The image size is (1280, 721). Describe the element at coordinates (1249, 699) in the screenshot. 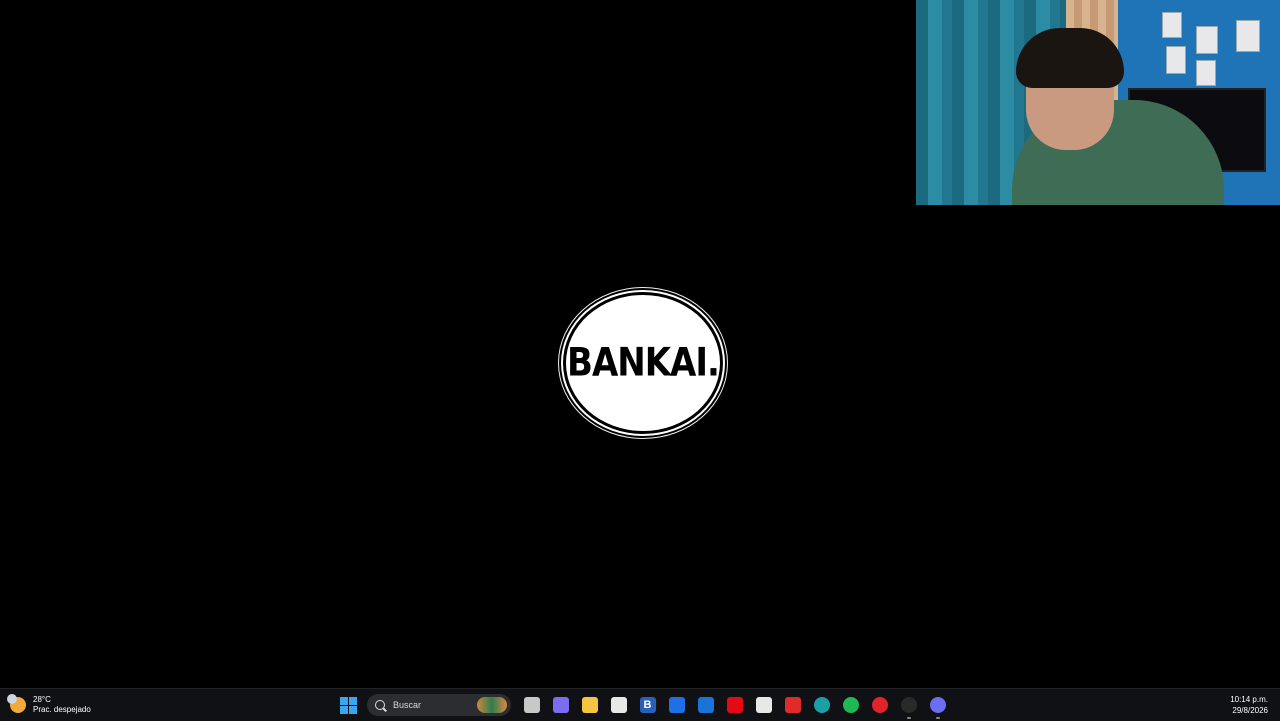

I see `clock-time: 10:14 p.m.` at that location.